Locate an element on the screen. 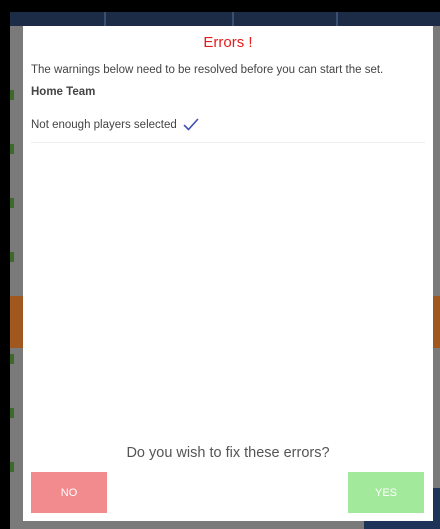 This screenshot has height=529, width=440. yes-button: YES is located at coordinates (386, 492).